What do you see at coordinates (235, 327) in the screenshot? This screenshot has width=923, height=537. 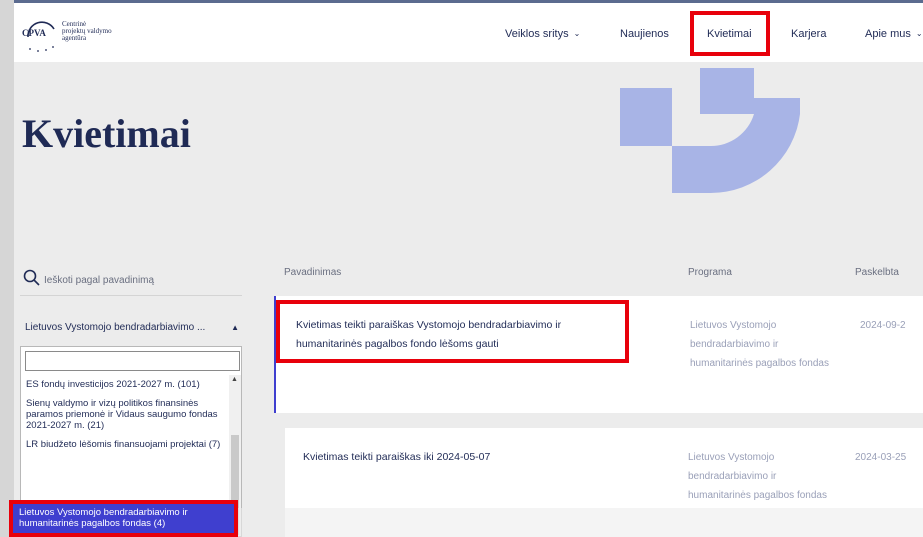 I see `caret-up-icon: ▲` at bounding box center [235, 327].